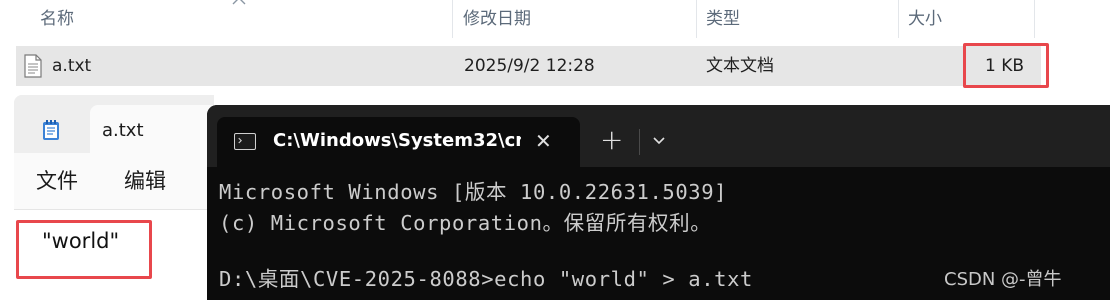 The height and width of the screenshot is (300, 1110). Describe the element at coordinates (397, 140) in the screenshot. I see `terminal-tab-title: C:\Windows\System32\cmd.exe` at that location.